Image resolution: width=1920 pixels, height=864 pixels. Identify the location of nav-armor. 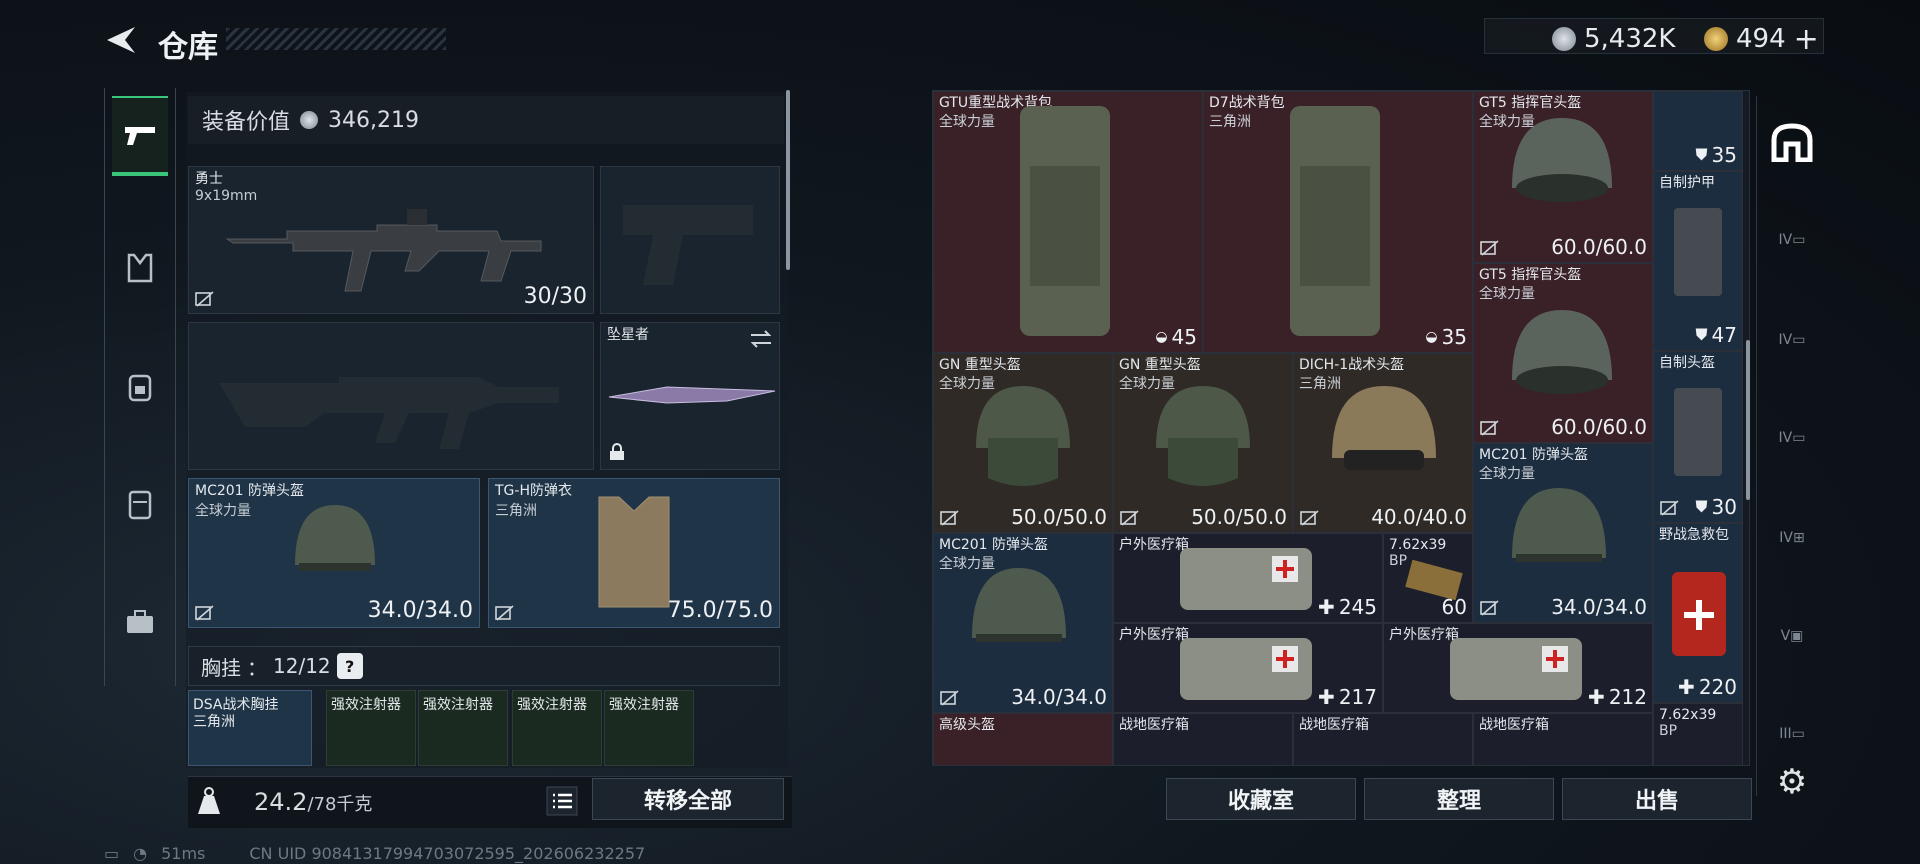
(140, 504).